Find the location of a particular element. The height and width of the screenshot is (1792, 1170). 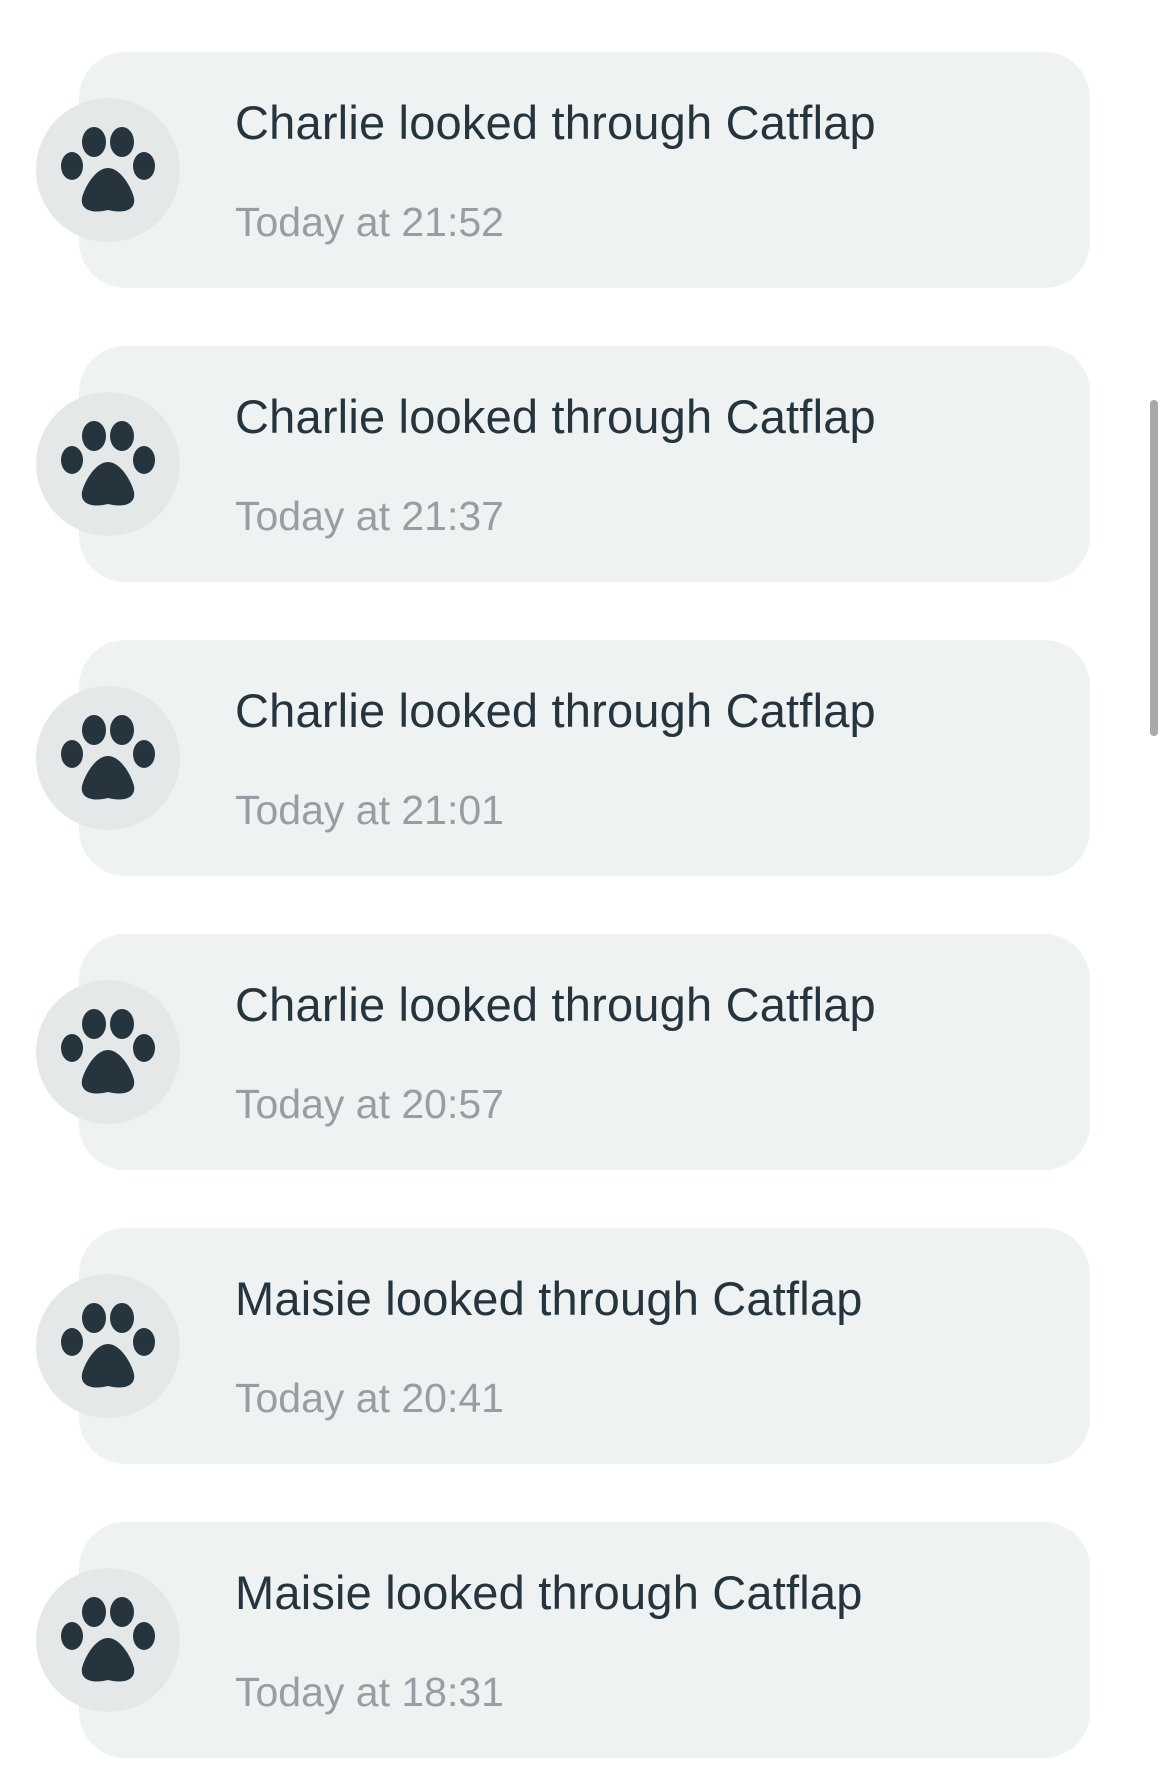

event-time: Today at 18:31 is located at coordinates (369, 1692).